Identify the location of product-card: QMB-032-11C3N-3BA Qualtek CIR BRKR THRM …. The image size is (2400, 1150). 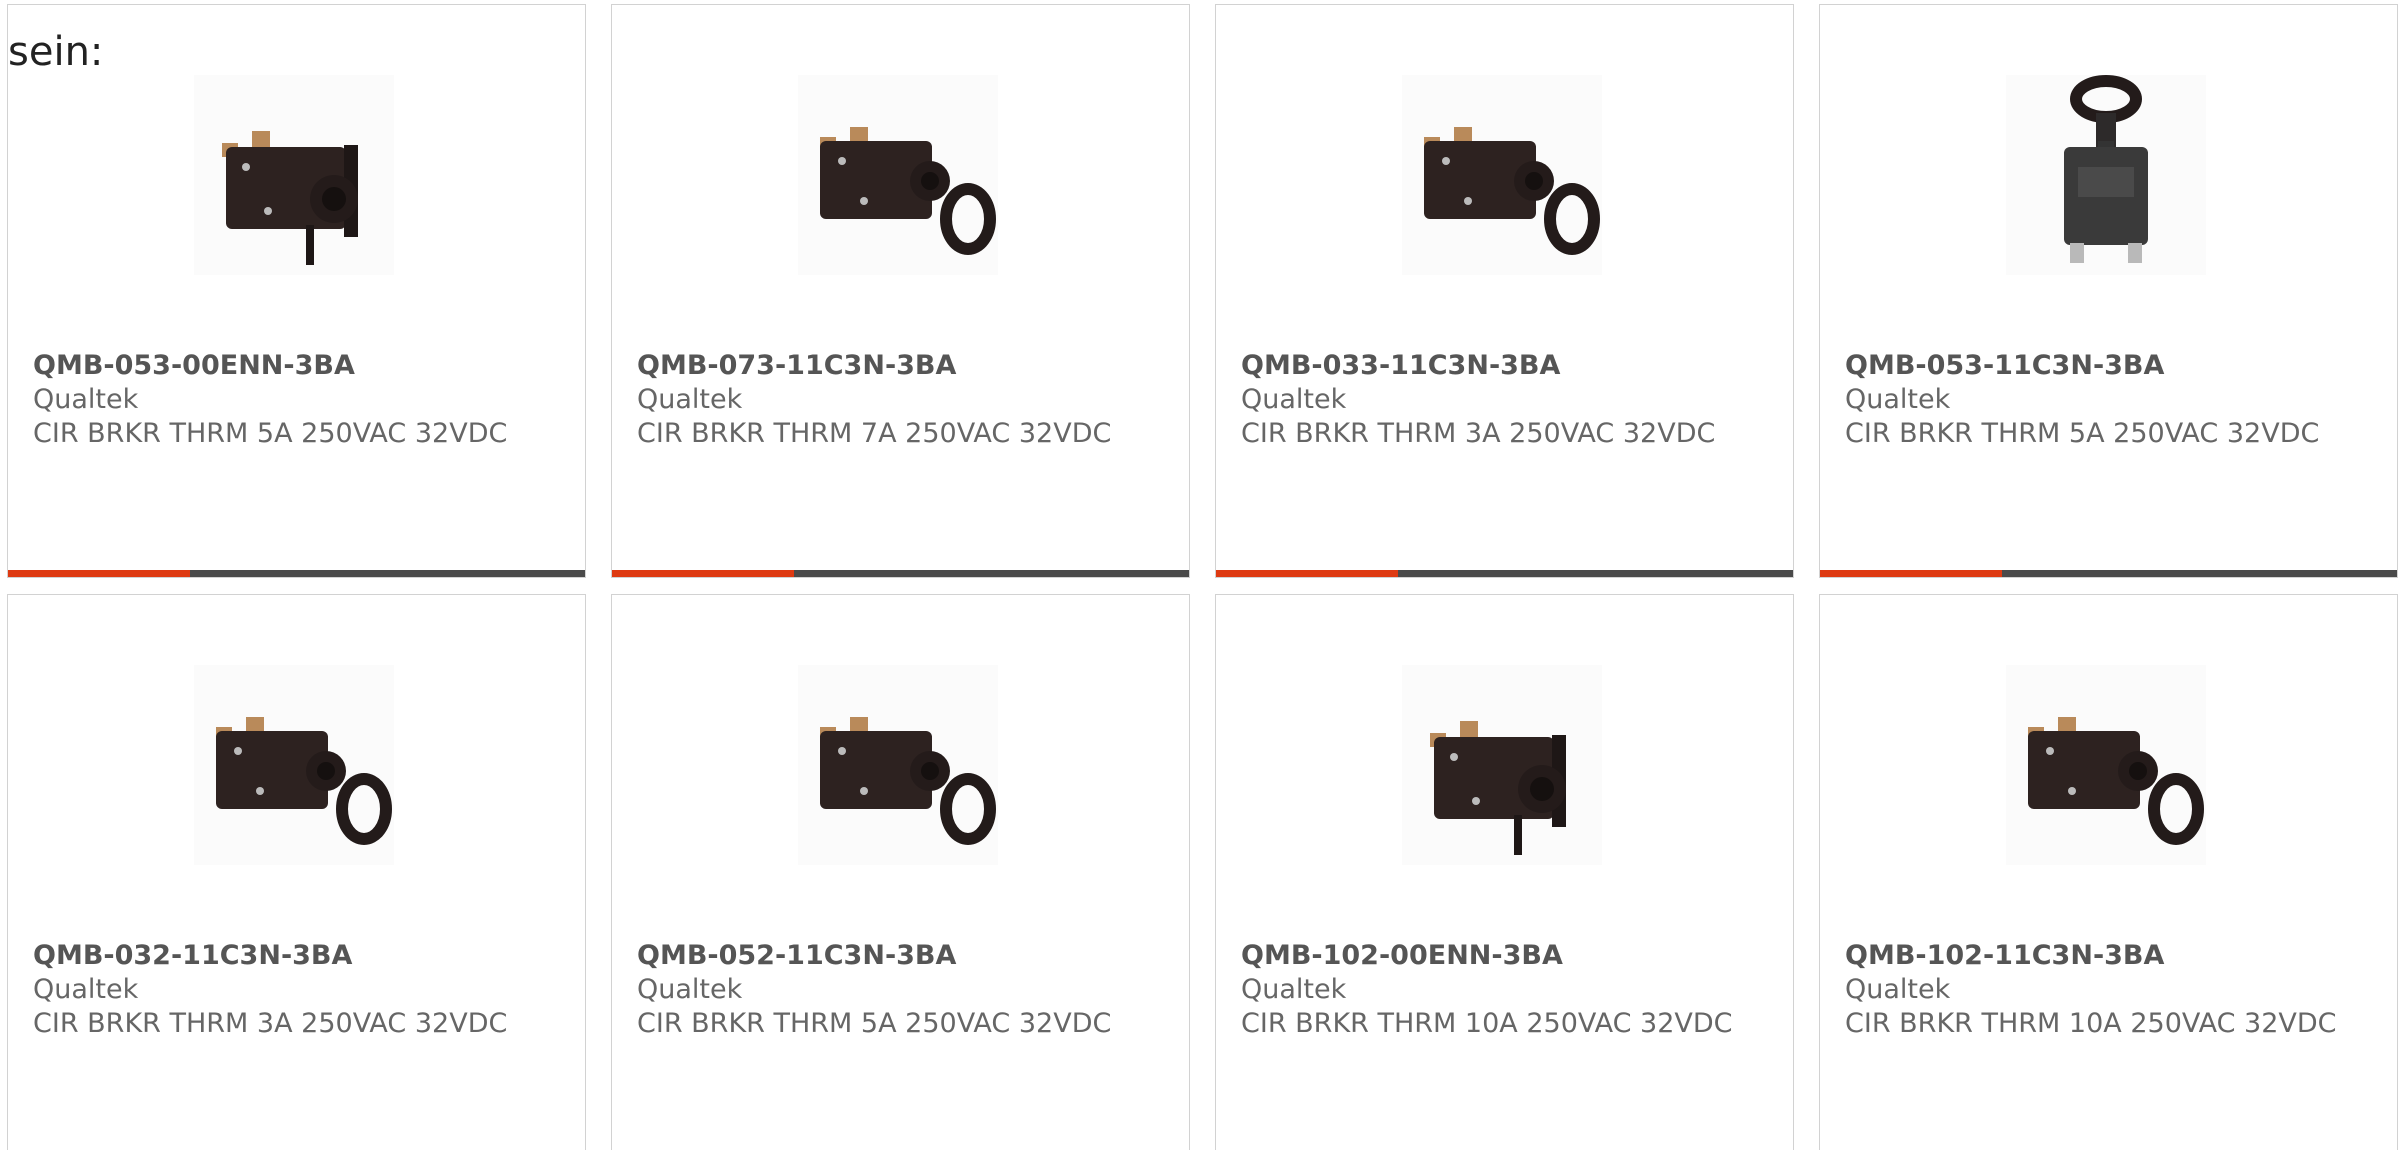
(296, 872).